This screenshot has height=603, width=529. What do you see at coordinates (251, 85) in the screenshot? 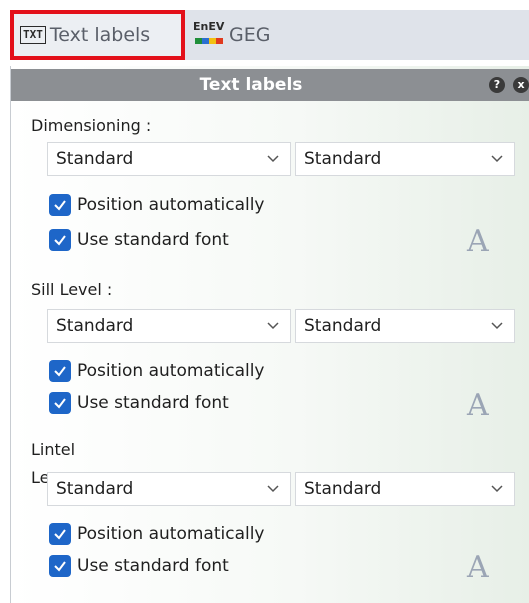
I see `panel-title: Text labels` at bounding box center [251, 85].